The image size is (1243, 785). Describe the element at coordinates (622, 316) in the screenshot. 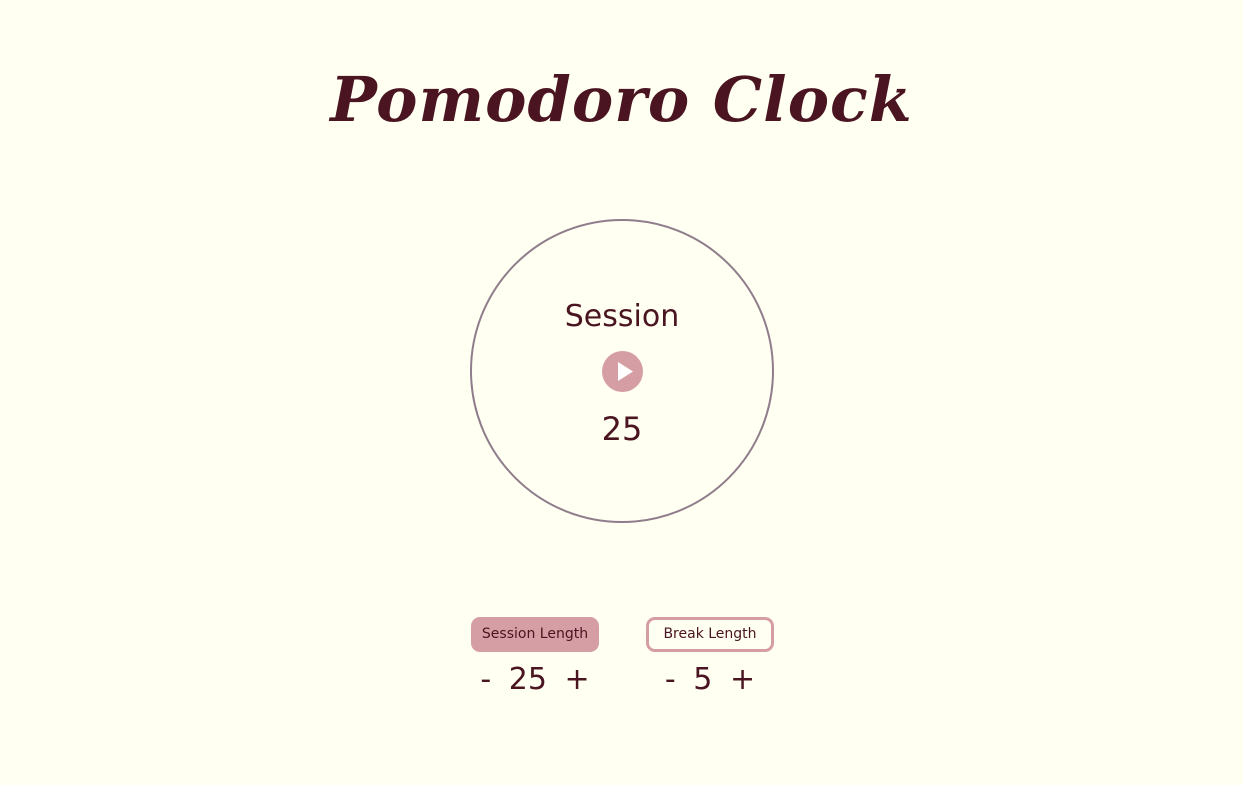

I see `mode-label: Session` at that location.